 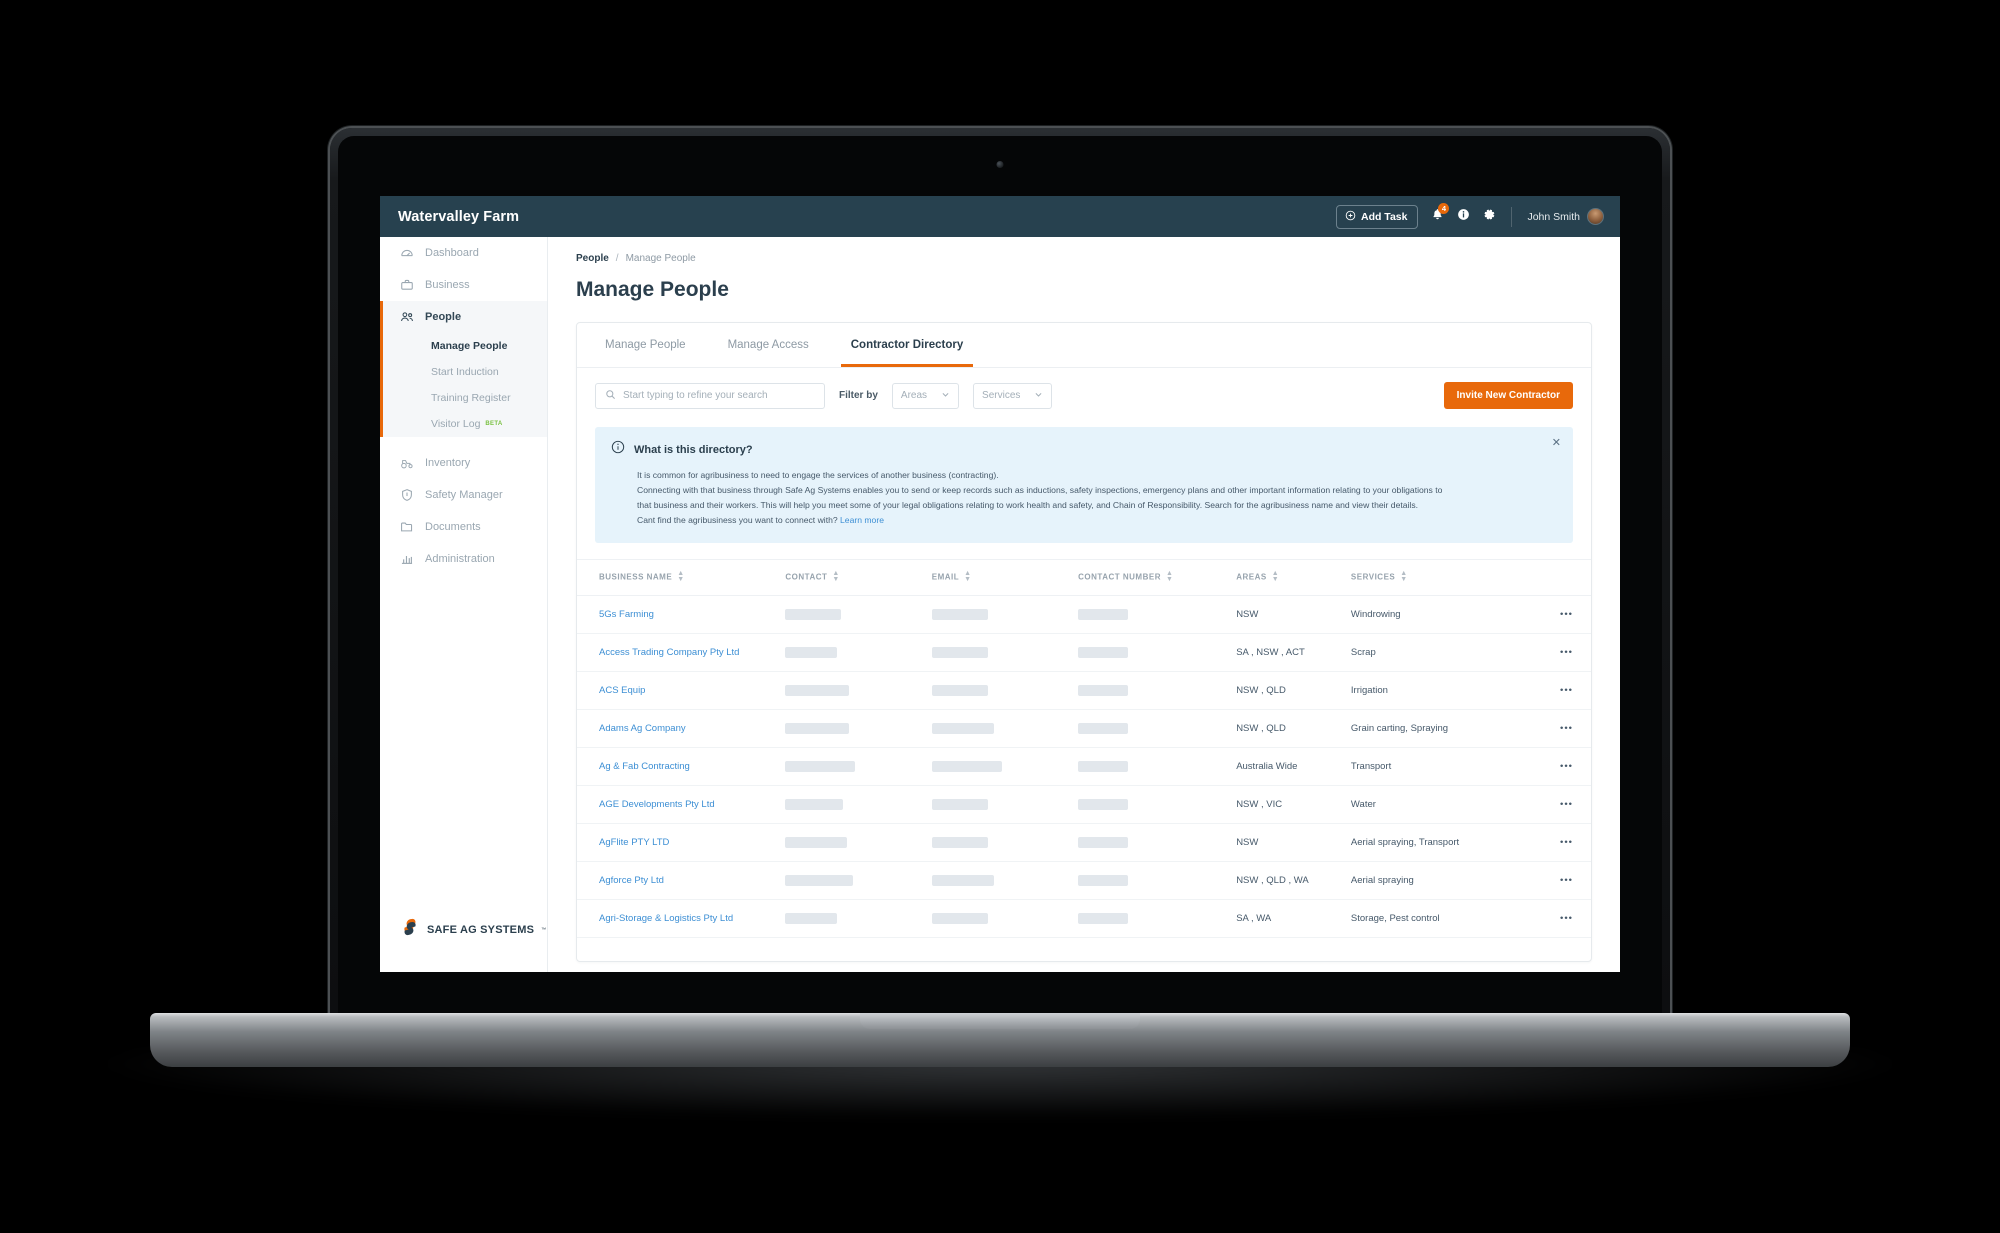 What do you see at coordinates (669, 652) in the screenshot?
I see `business-name-link: Access Trading Company Pty Ltd` at bounding box center [669, 652].